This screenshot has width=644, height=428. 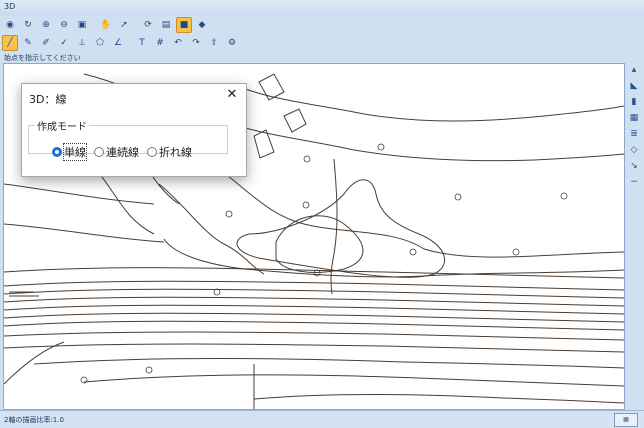 I want to click on check-icon: ✓, so click(x=64, y=43).